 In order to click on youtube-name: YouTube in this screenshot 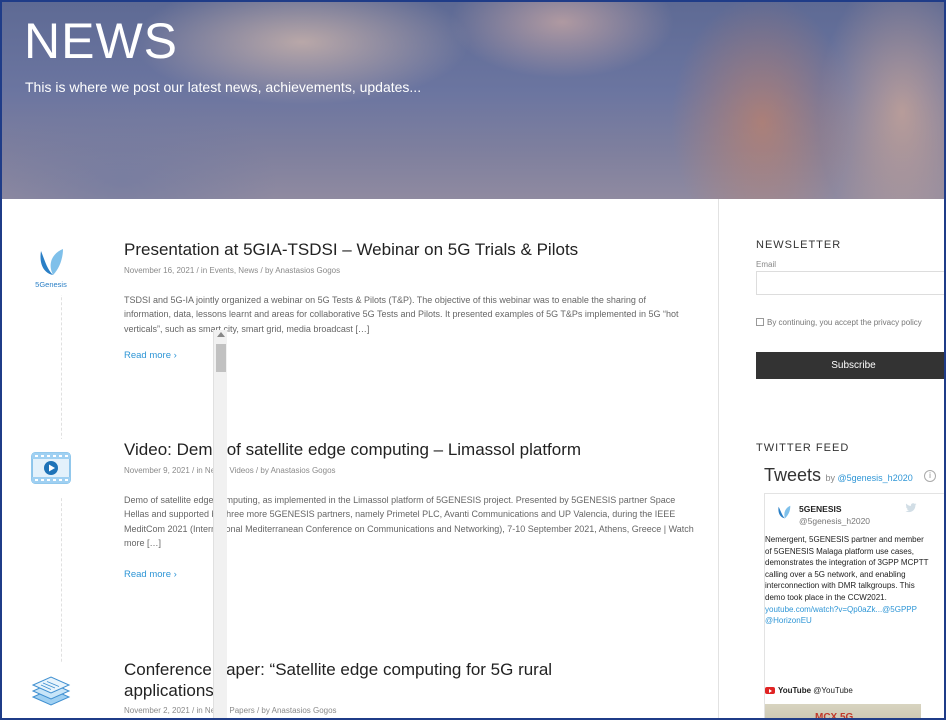, I will do `click(795, 690)`.